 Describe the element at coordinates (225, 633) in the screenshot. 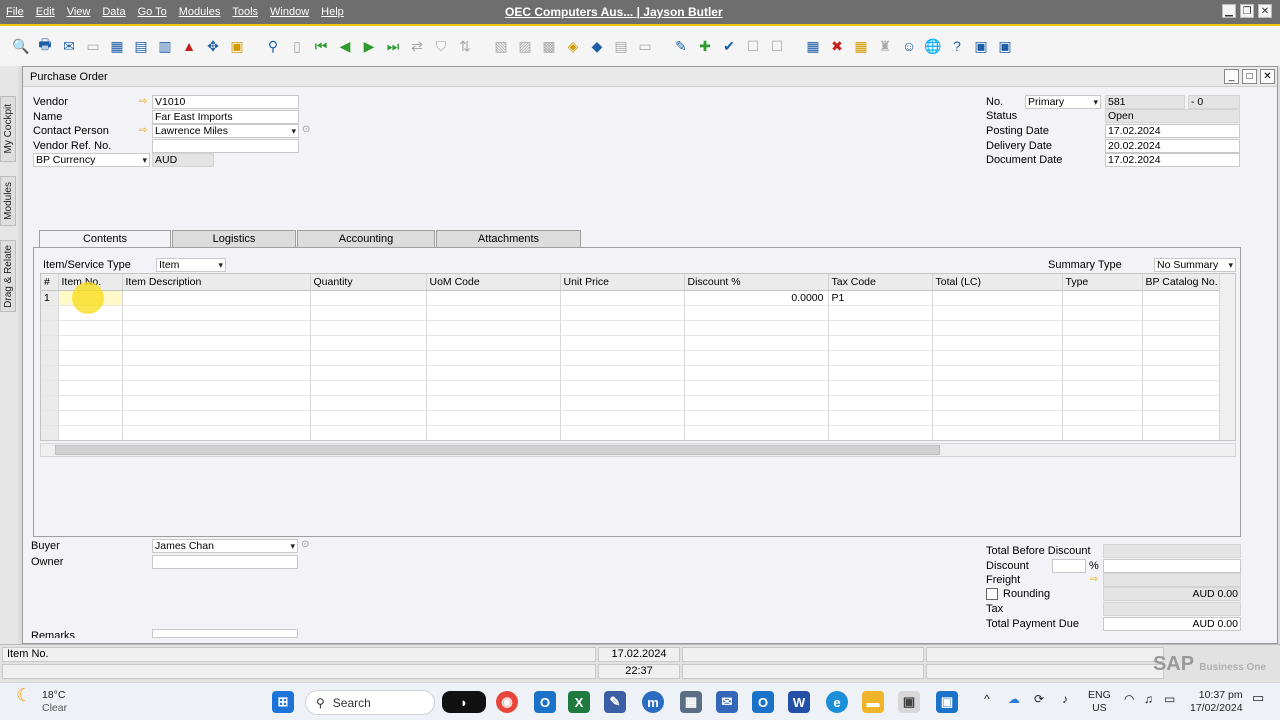

I see `remarks-field` at that location.